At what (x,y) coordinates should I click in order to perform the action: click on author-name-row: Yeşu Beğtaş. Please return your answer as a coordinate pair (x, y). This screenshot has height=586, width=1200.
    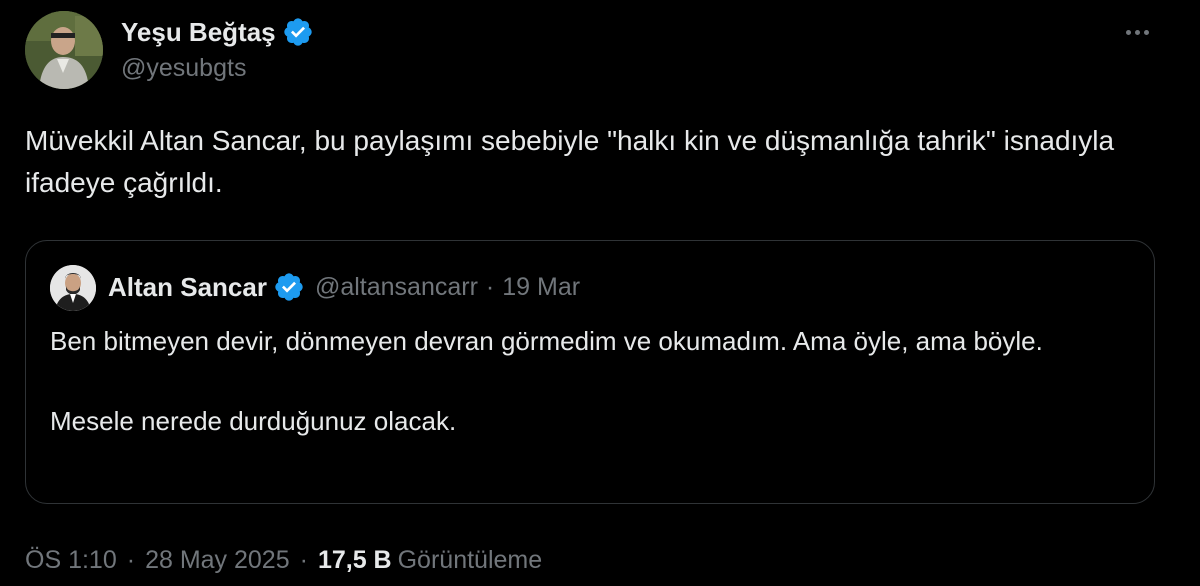
    Looking at the image, I should click on (217, 32).